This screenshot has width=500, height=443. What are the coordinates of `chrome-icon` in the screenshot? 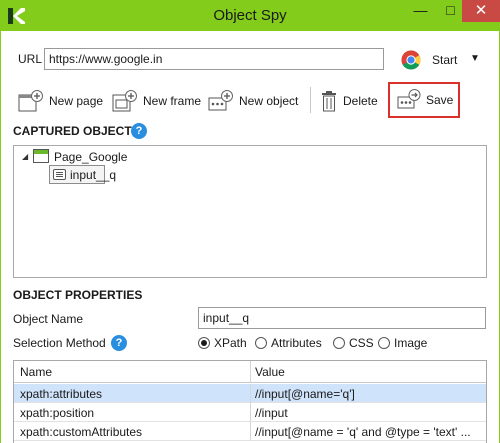 It's located at (411, 60).